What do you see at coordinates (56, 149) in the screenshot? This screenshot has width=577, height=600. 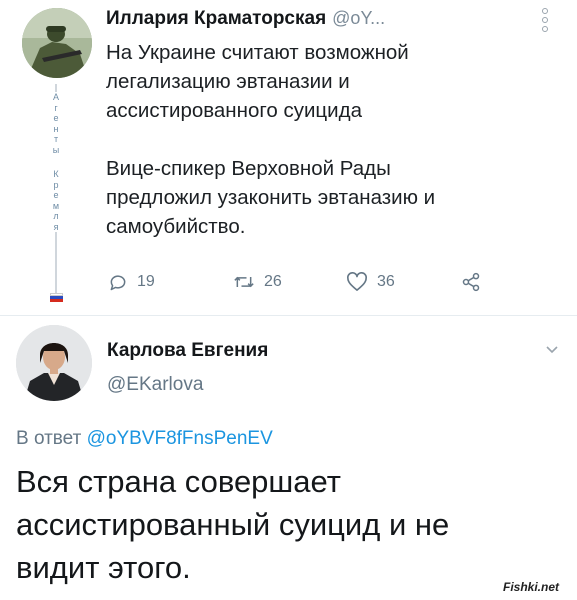 I see `side-letter: ы` at bounding box center [56, 149].